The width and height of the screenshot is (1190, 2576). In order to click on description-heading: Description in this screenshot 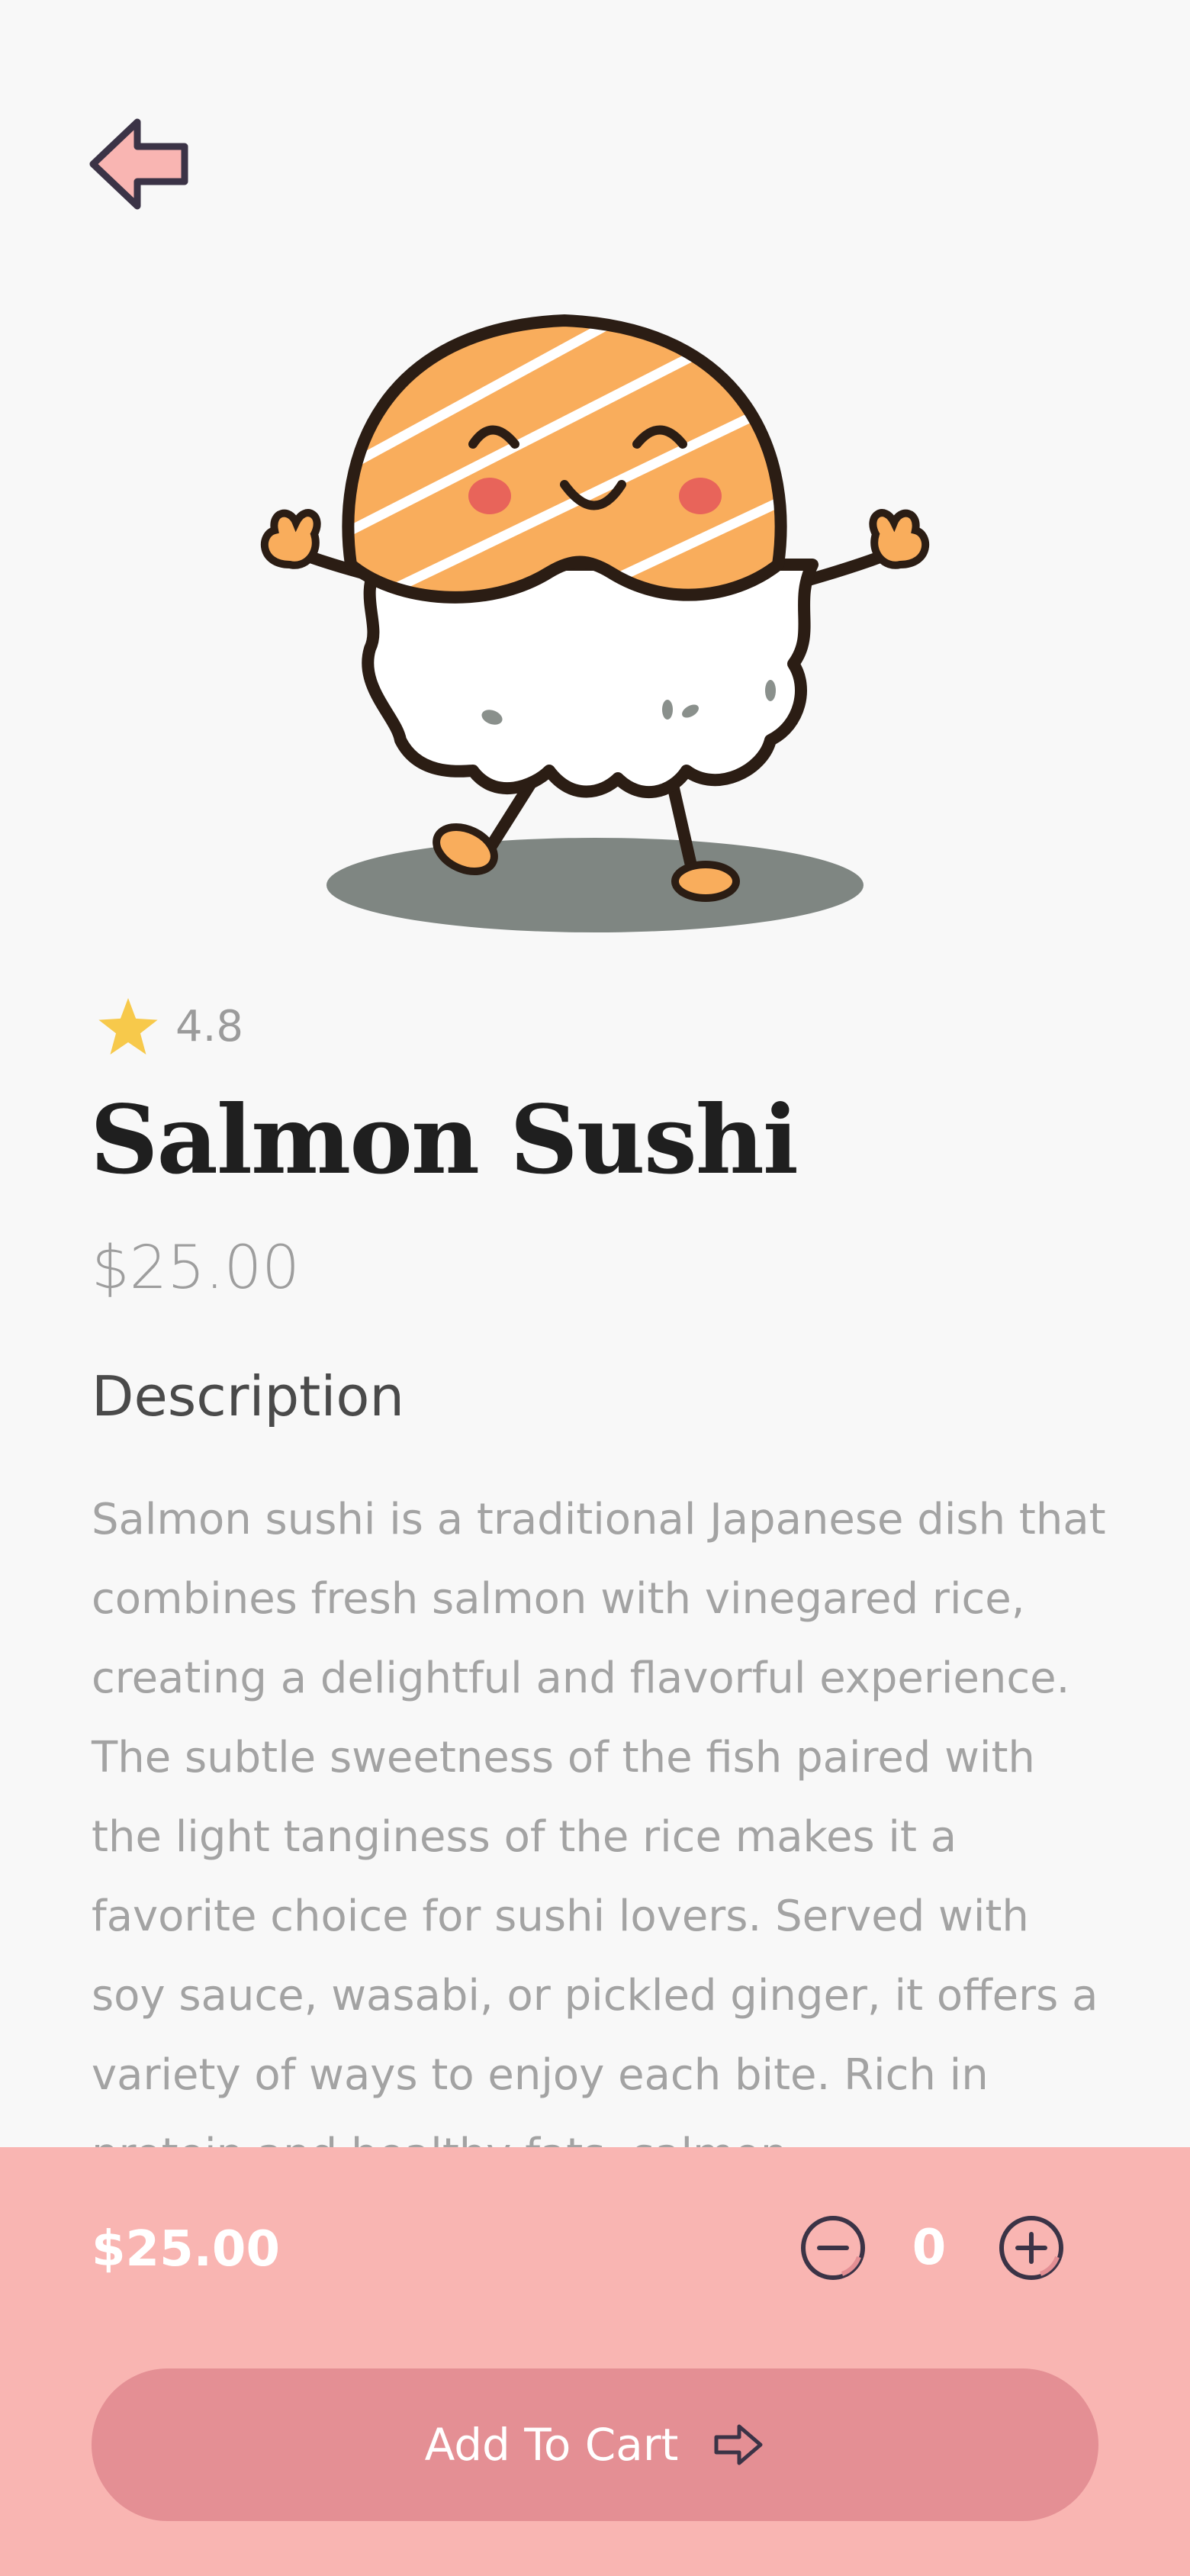, I will do `click(248, 1396)`.